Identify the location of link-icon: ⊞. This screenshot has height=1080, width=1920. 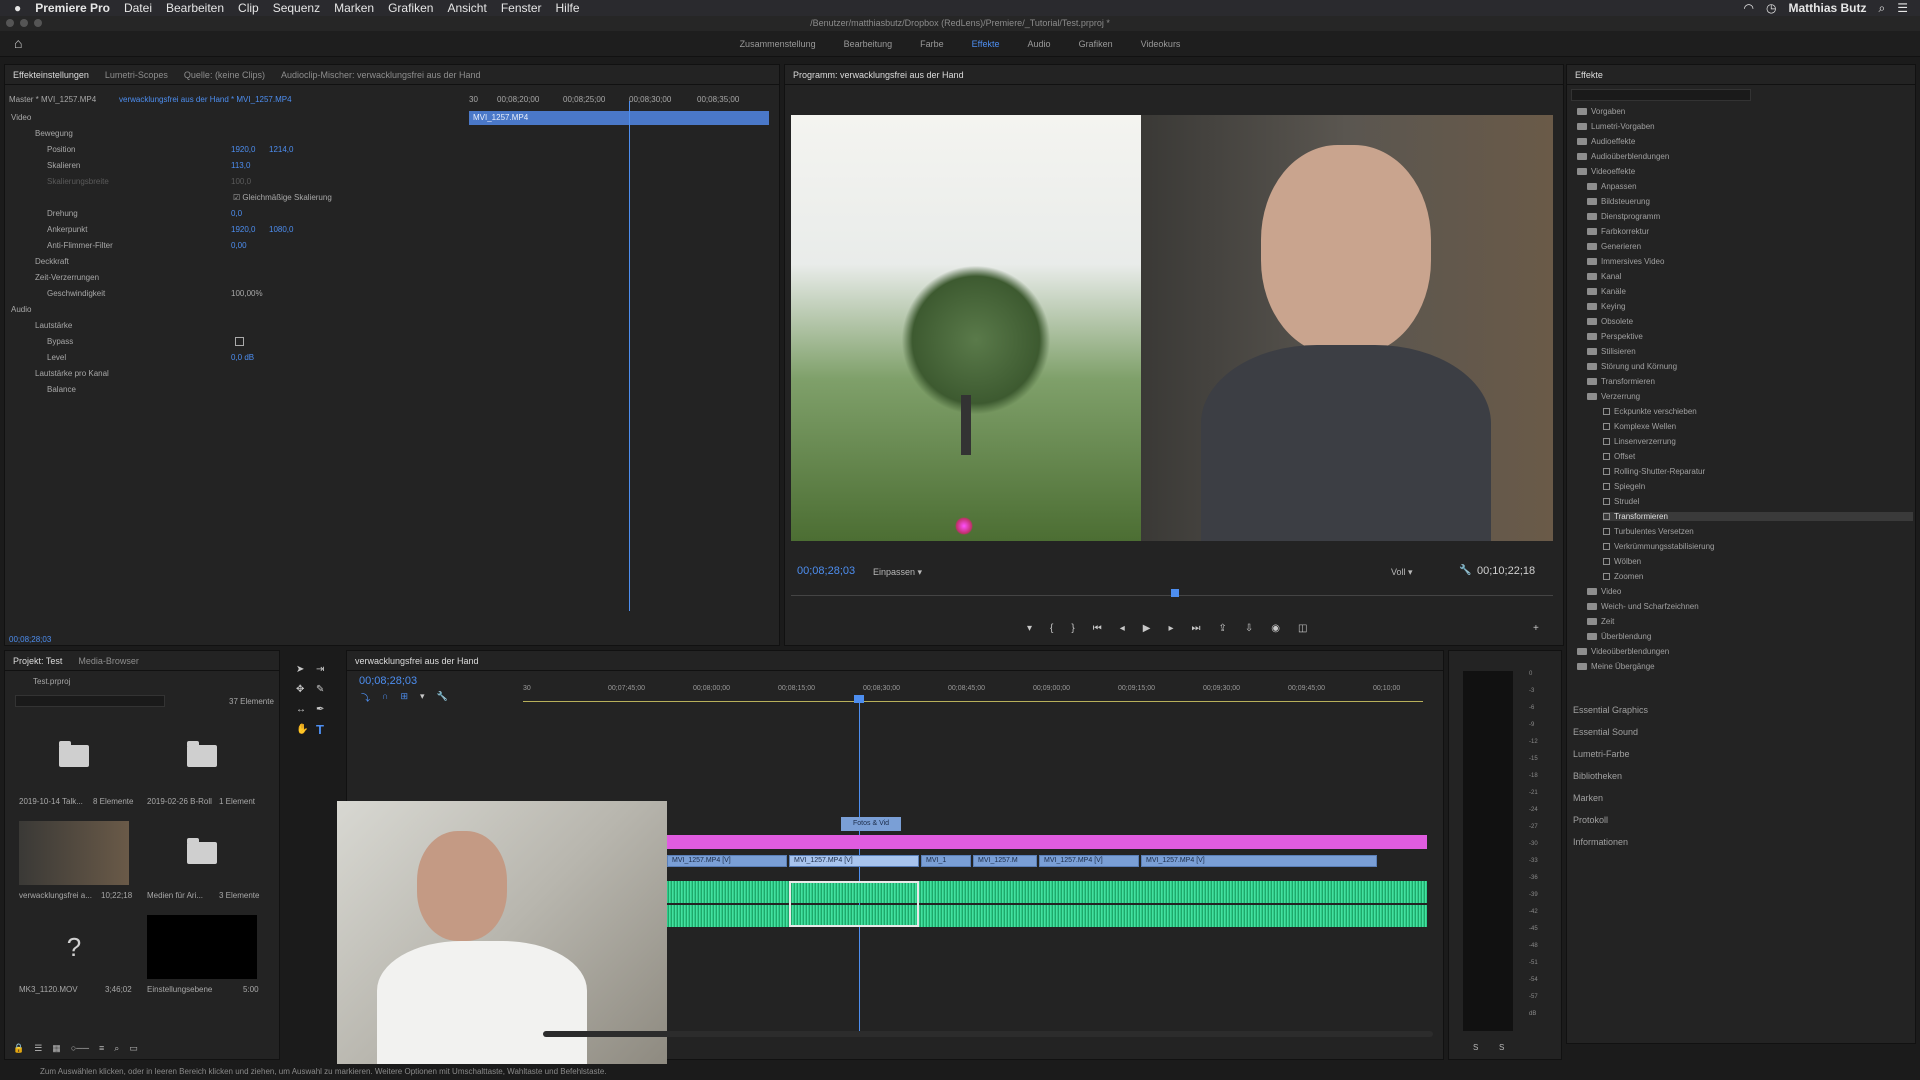
(404, 697).